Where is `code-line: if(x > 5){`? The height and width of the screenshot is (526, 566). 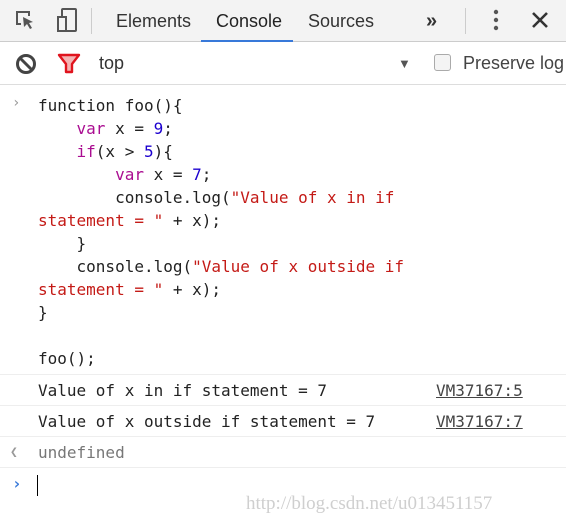 code-line: if(x > 5){ is located at coordinates (302, 151).